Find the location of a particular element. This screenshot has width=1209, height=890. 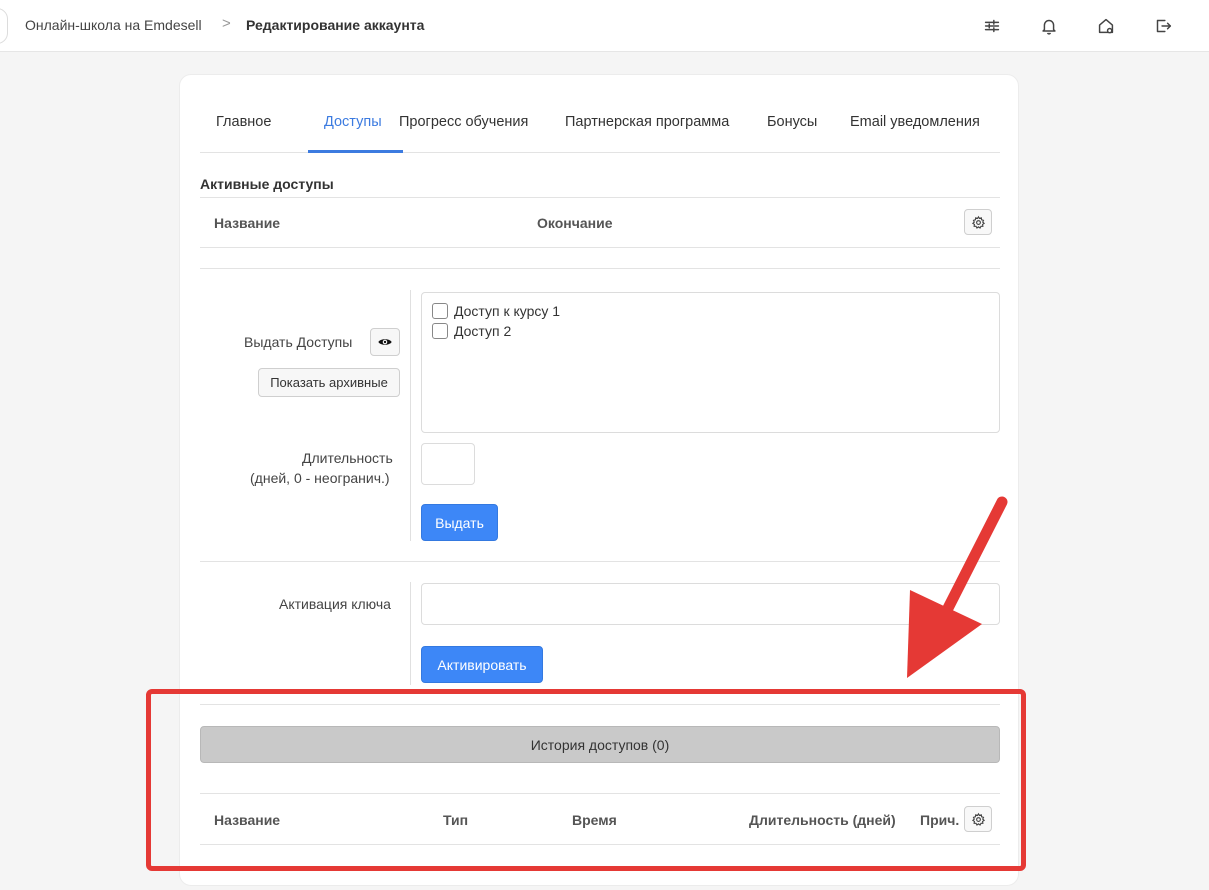

bell-icon is located at coordinates (1049, 26).